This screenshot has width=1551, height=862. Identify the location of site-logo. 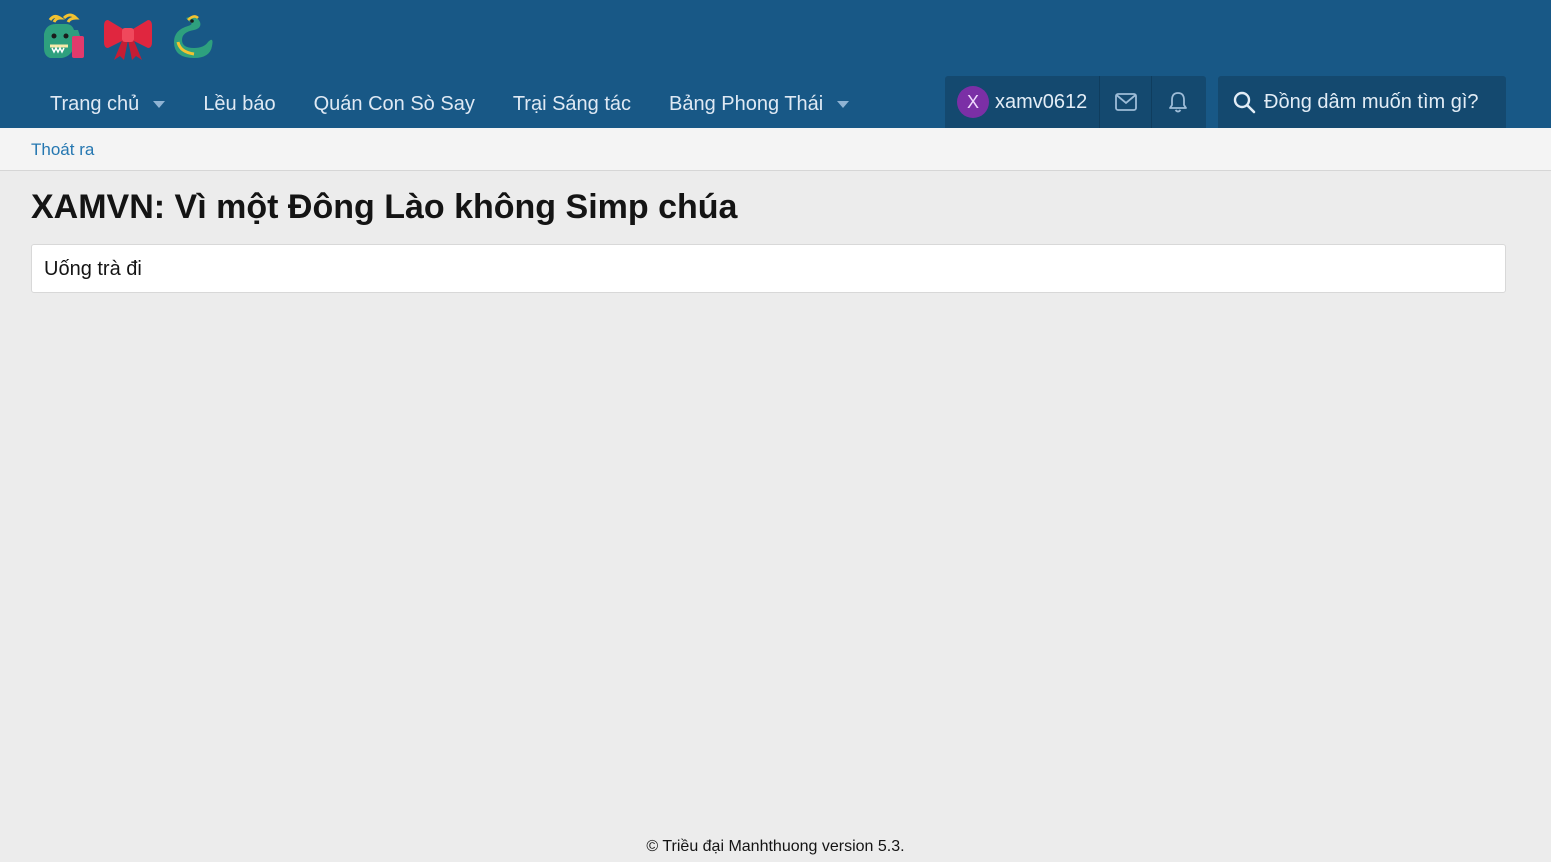
(128, 38).